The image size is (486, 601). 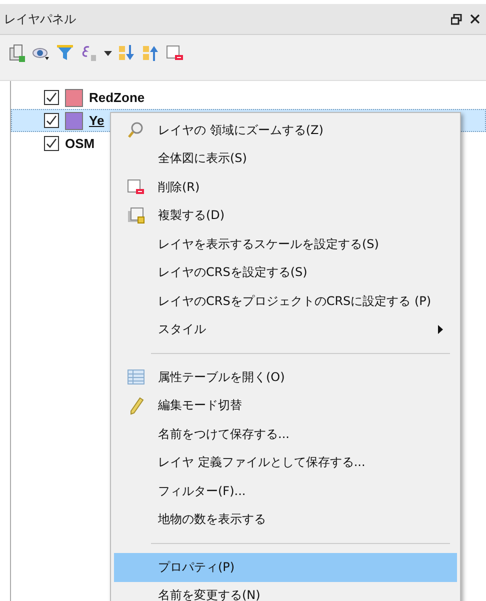 What do you see at coordinates (96, 120) in the screenshot?
I see `layer-name: Ye` at bounding box center [96, 120].